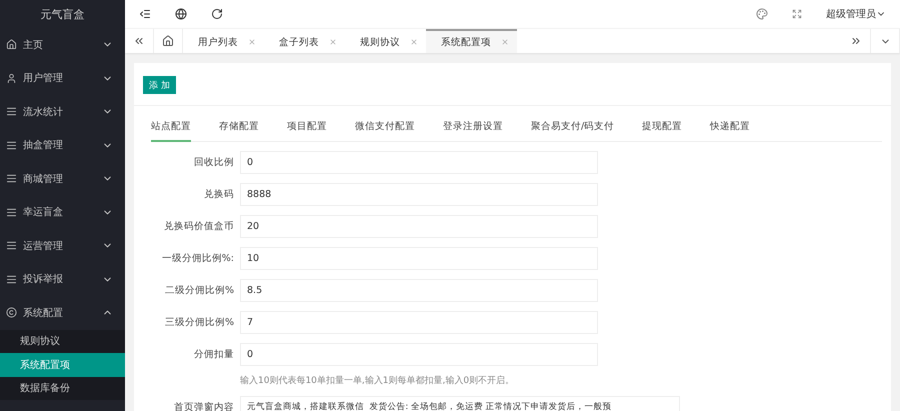  Describe the element at coordinates (730, 128) in the screenshot. I see `config-tab: 快递配置` at that location.